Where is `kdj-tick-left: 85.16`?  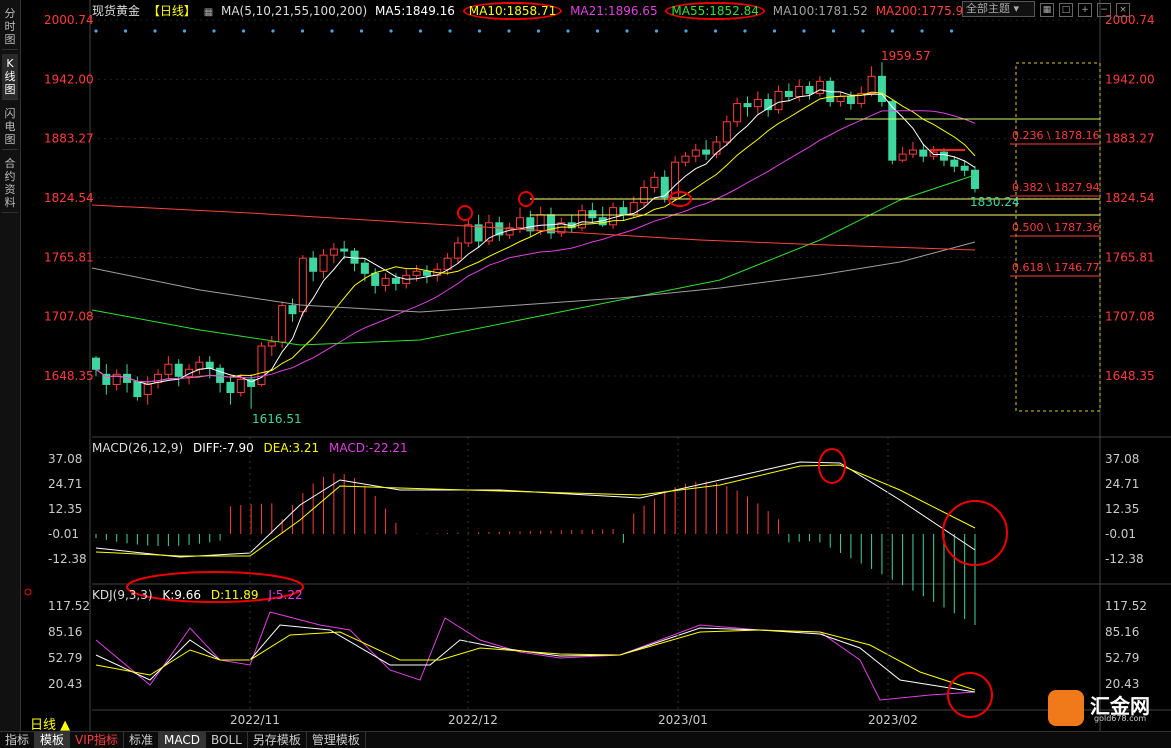 kdj-tick-left: 85.16 is located at coordinates (65, 632).